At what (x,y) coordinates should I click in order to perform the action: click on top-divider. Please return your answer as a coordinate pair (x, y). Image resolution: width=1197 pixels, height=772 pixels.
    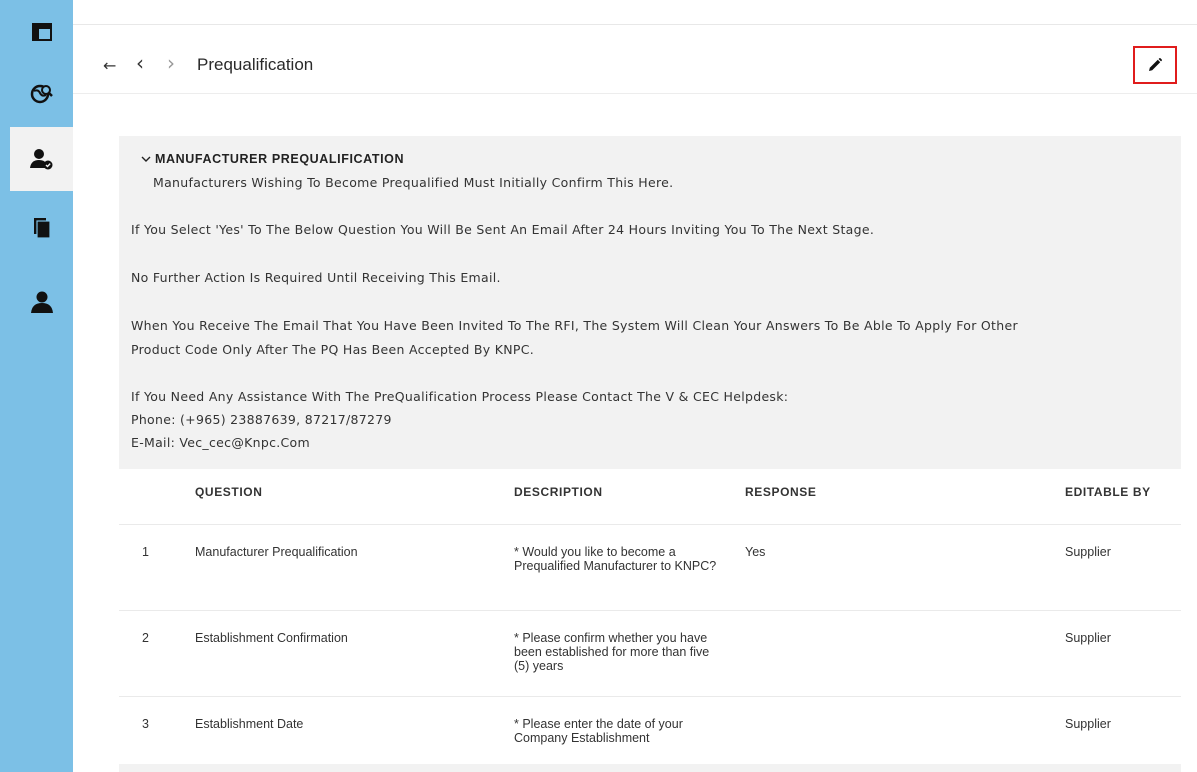
    Looking at the image, I should click on (635, 24).